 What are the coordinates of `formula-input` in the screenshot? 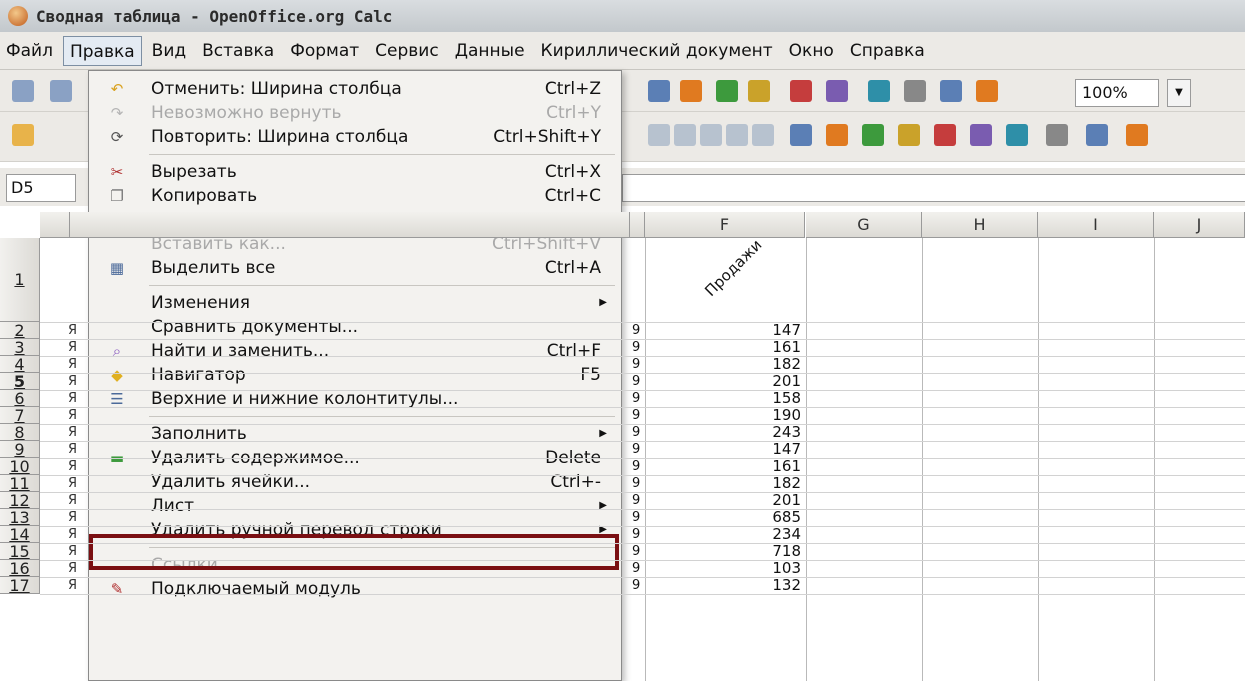 It's located at (933, 188).